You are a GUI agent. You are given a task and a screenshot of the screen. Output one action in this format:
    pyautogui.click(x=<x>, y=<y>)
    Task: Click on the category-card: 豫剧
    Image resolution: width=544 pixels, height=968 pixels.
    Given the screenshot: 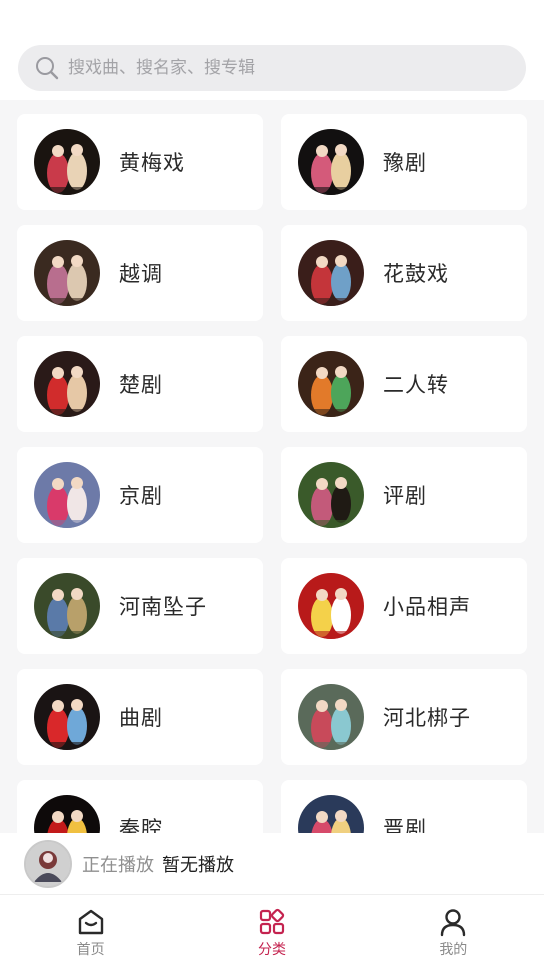 What is the action you would take?
    pyautogui.click(x=404, y=162)
    